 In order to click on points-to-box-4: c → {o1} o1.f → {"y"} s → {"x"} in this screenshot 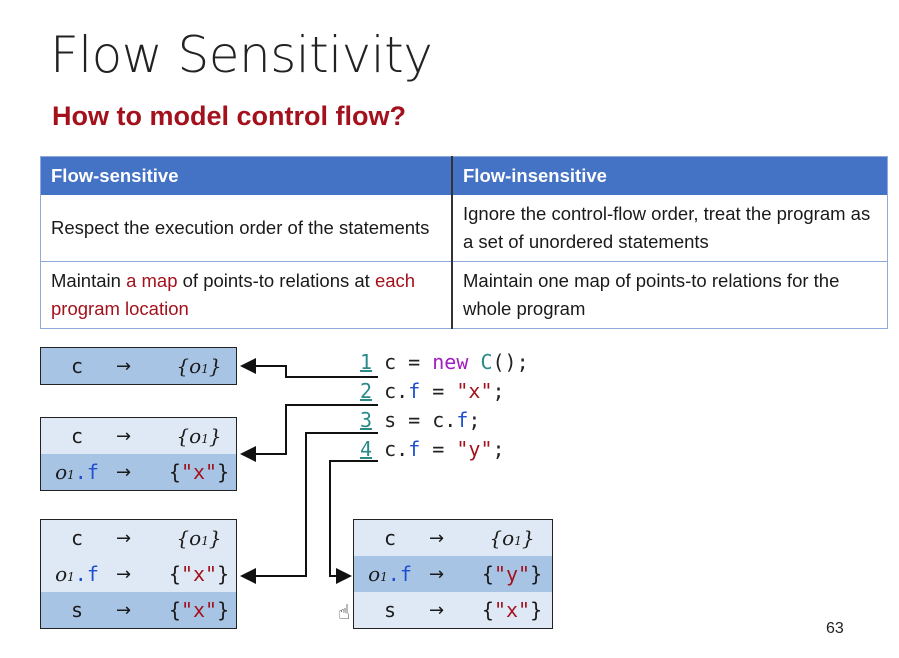, I will do `click(453, 574)`.